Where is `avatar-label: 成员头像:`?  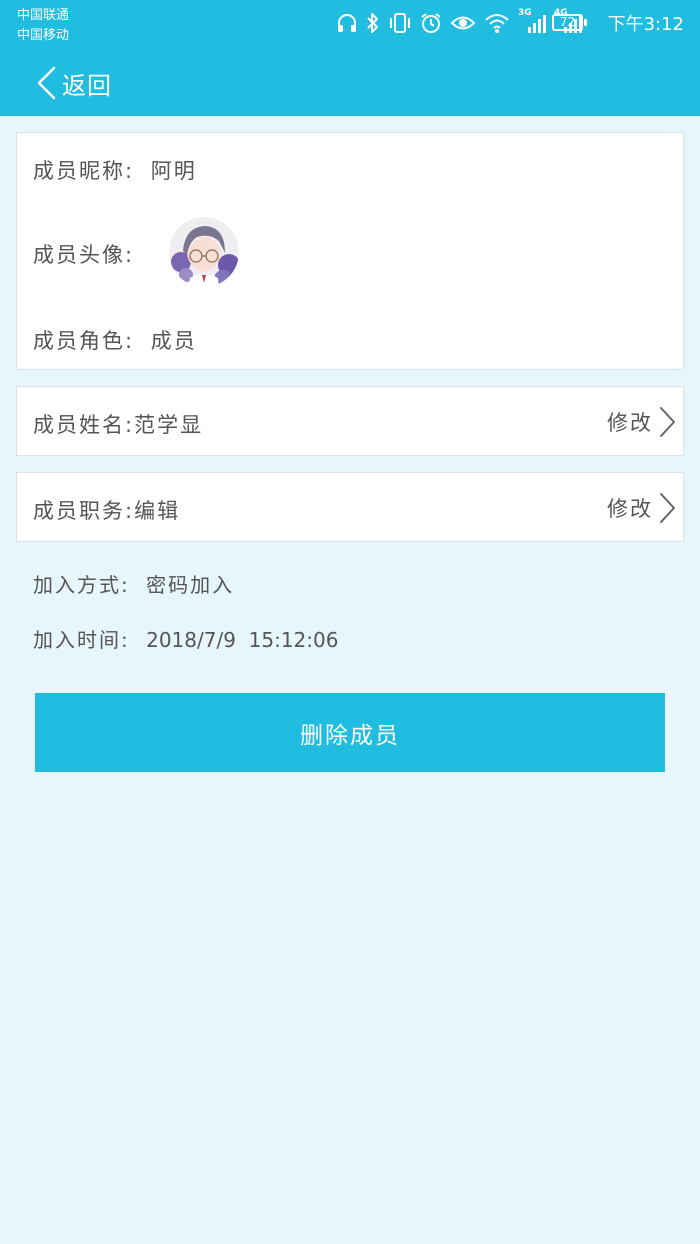 avatar-label: 成员头像: is located at coordinates (84, 255).